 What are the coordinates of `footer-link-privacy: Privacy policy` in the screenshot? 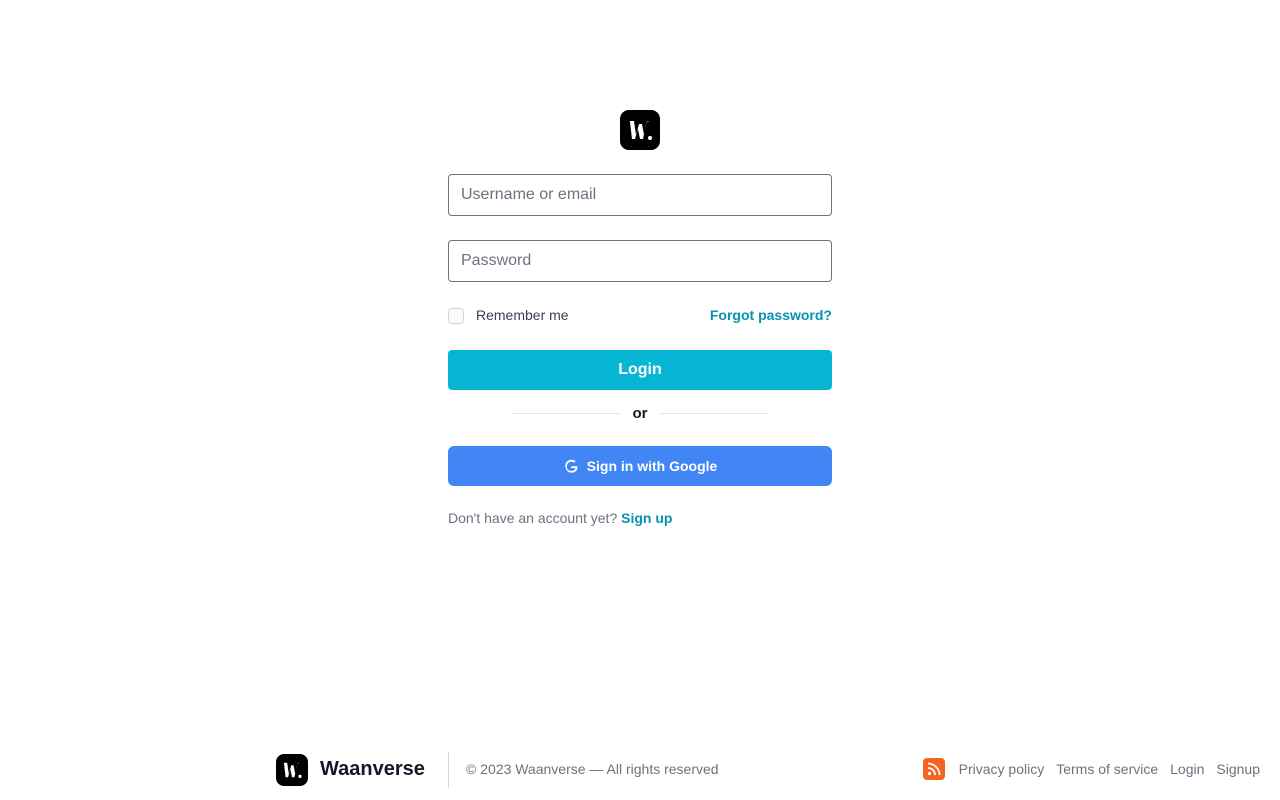 It's located at (1002, 769).